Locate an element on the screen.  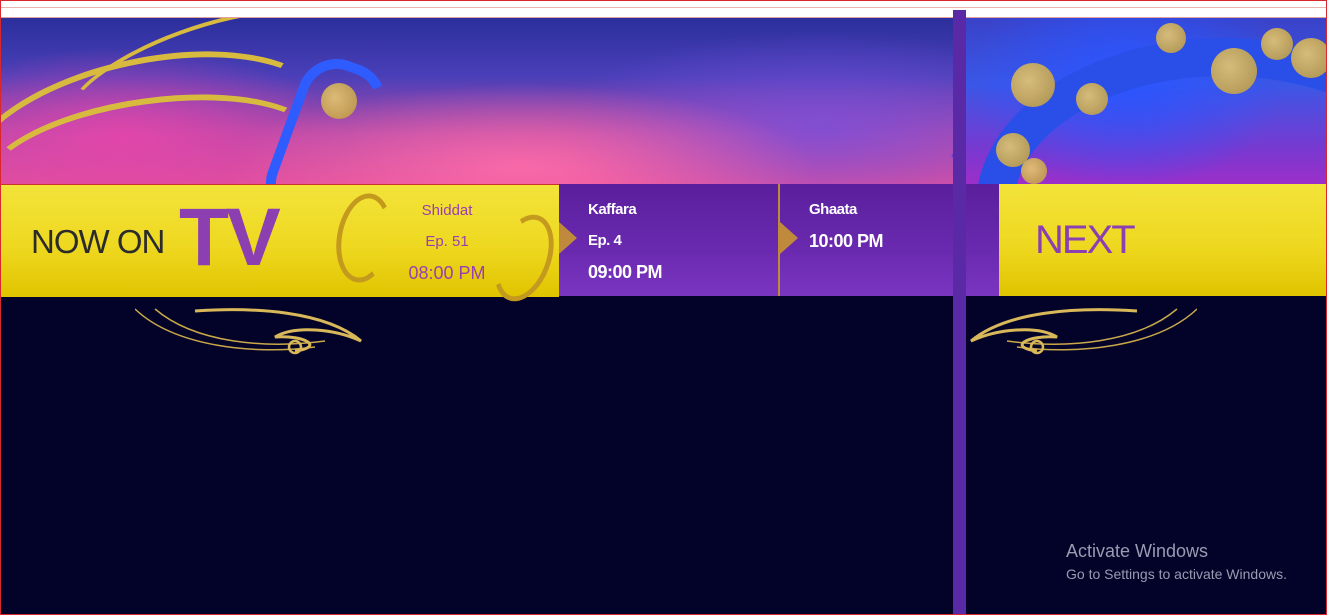
watermark-title: Activate Windows is located at coordinates (1137, 551).